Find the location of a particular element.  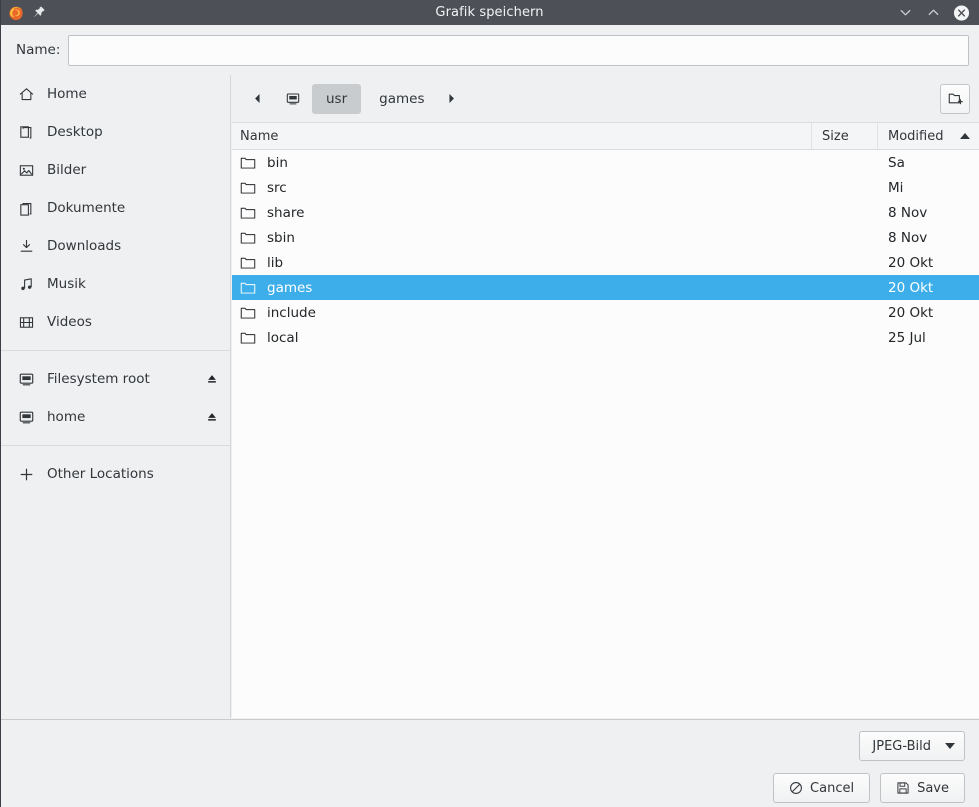

sidebar-item-bilder: Bilder is located at coordinates (115, 170).